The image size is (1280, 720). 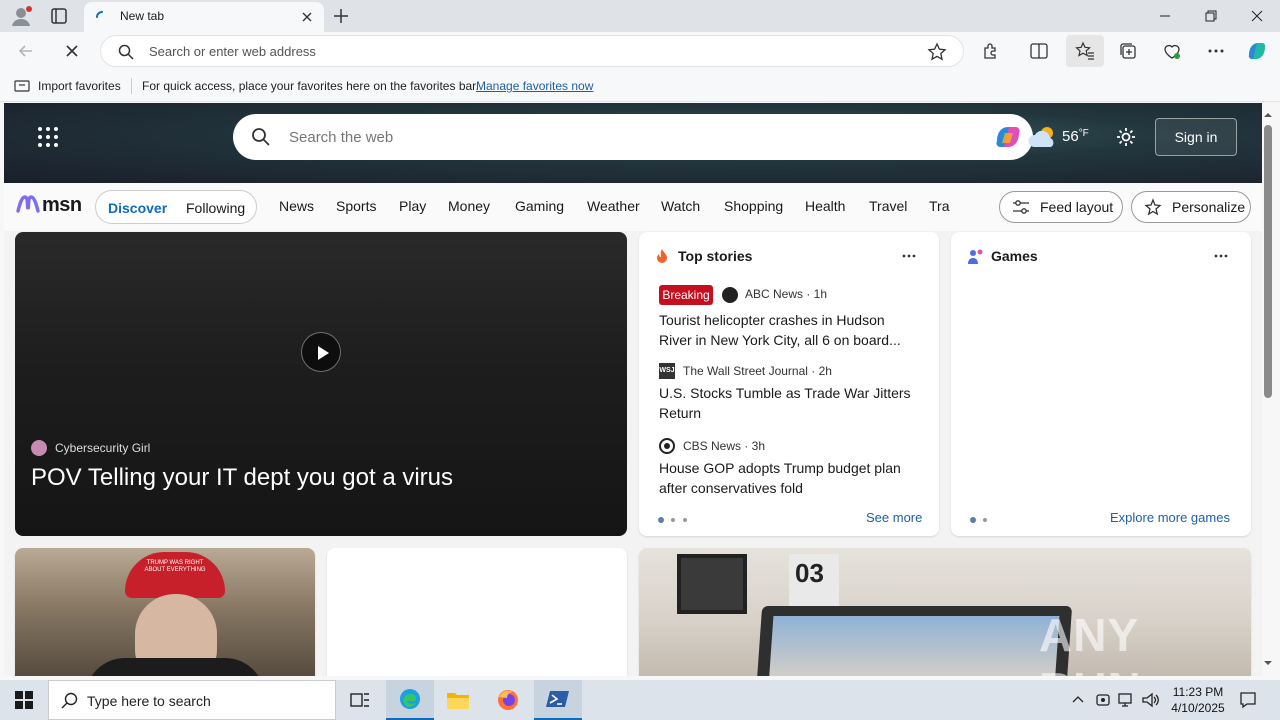 I want to click on web-search-placeholder: Search the web, so click(x=341, y=137).